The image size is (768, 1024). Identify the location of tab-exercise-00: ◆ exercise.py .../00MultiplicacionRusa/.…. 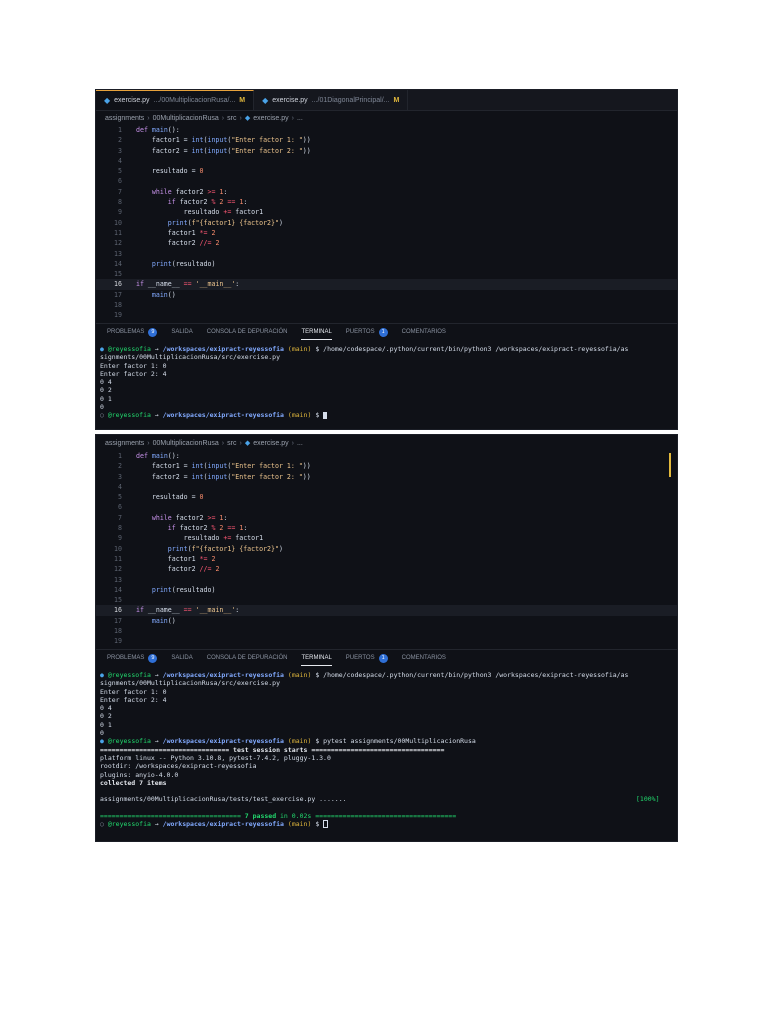
(175, 100).